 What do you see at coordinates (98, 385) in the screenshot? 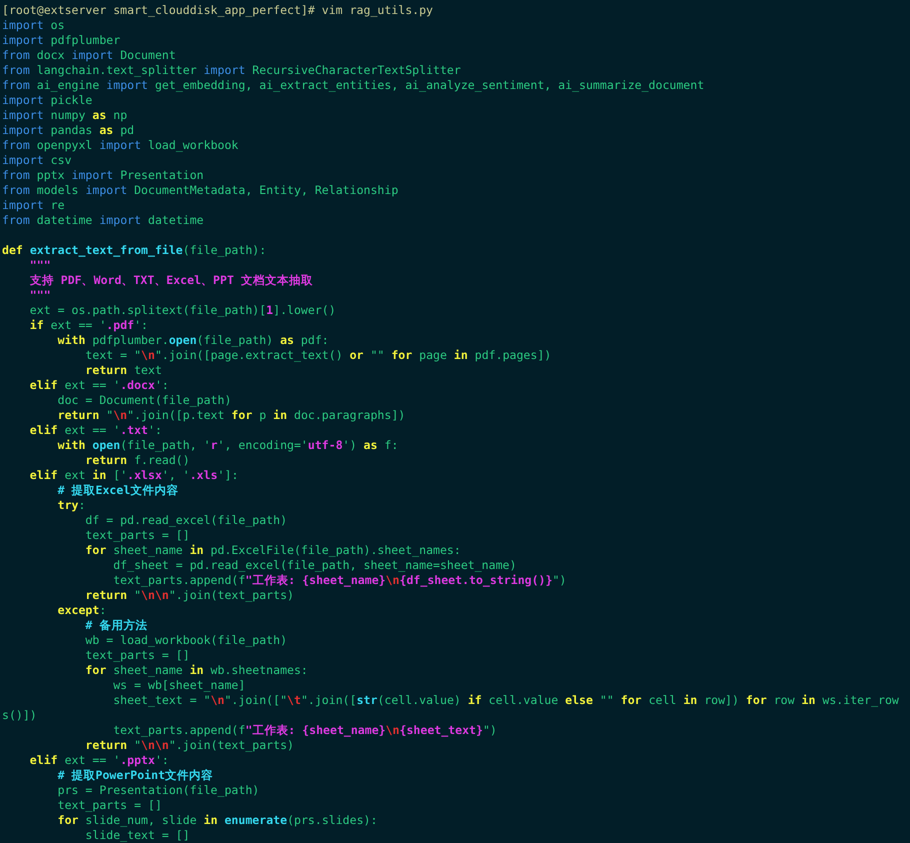
I see `code-line: elif ext == '.docx':` at bounding box center [98, 385].